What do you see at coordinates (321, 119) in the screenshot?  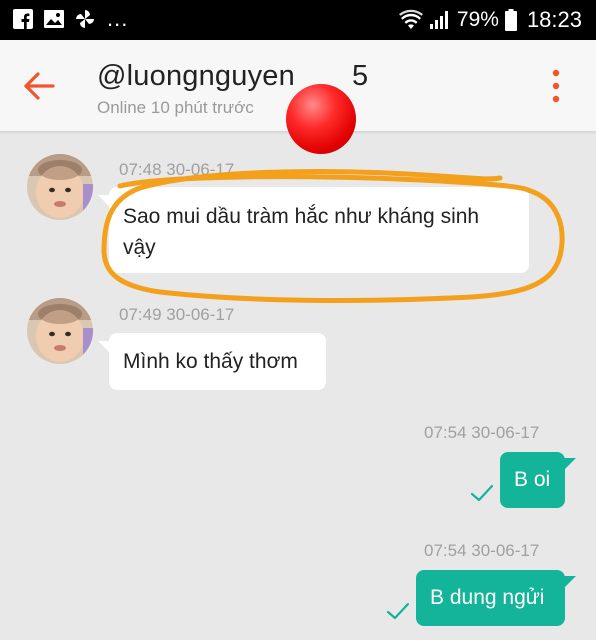 I see `redaction-circle` at bounding box center [321, 119].